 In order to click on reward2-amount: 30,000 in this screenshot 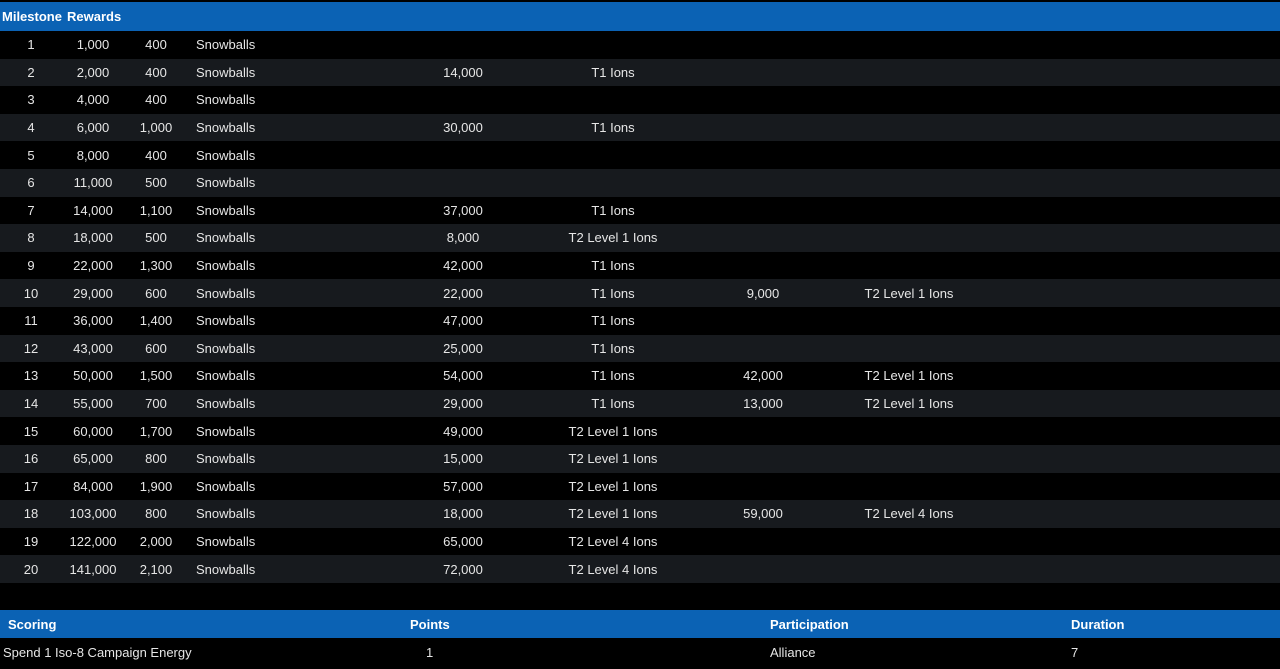, I will do `click(463, 127)`.